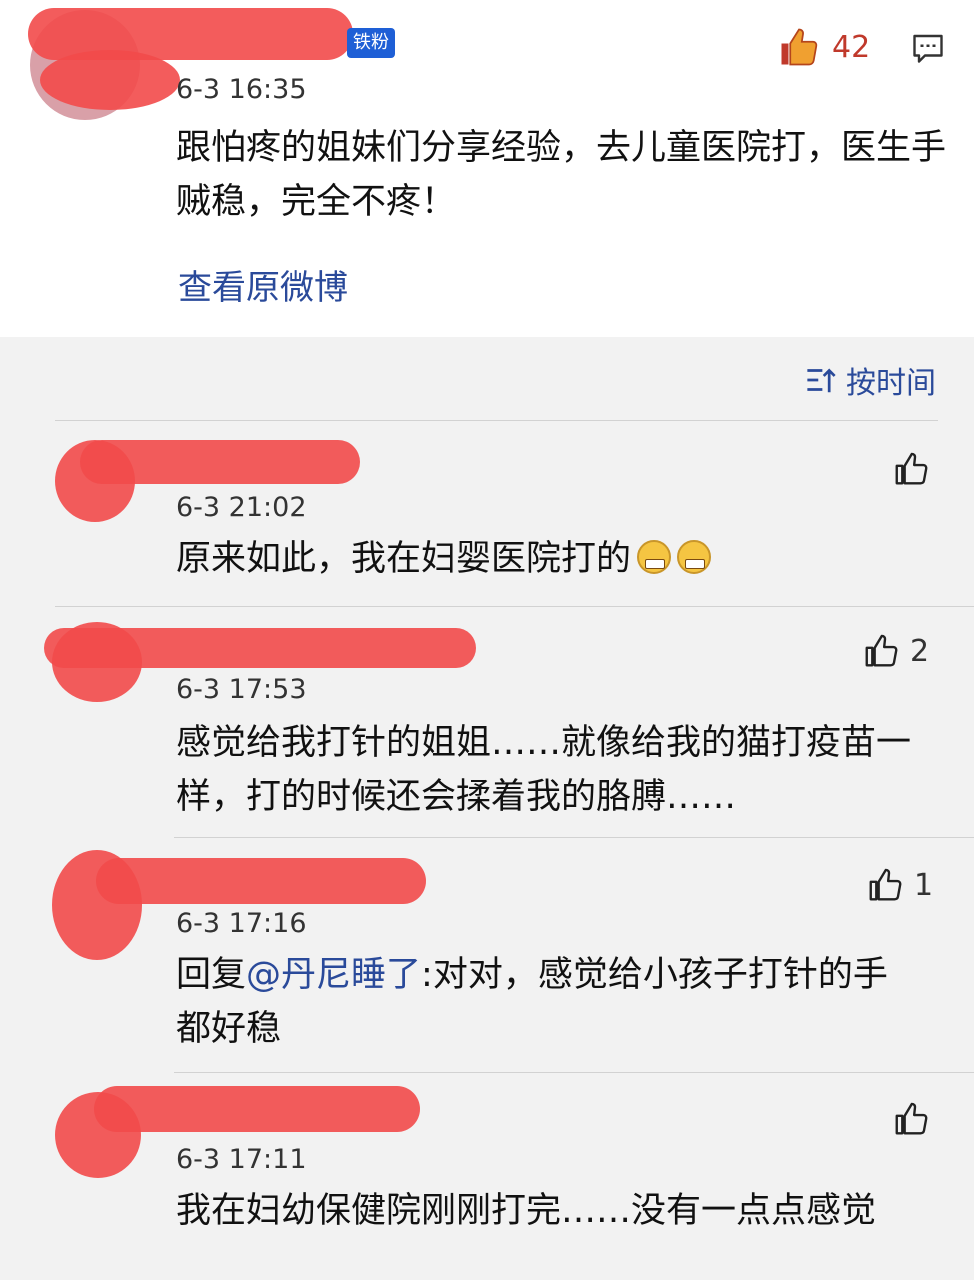 This screenshot has width=974, height=1280. I want to click on comment-text: 原来如此，我在妇婴医院打的, so click(556, 559).